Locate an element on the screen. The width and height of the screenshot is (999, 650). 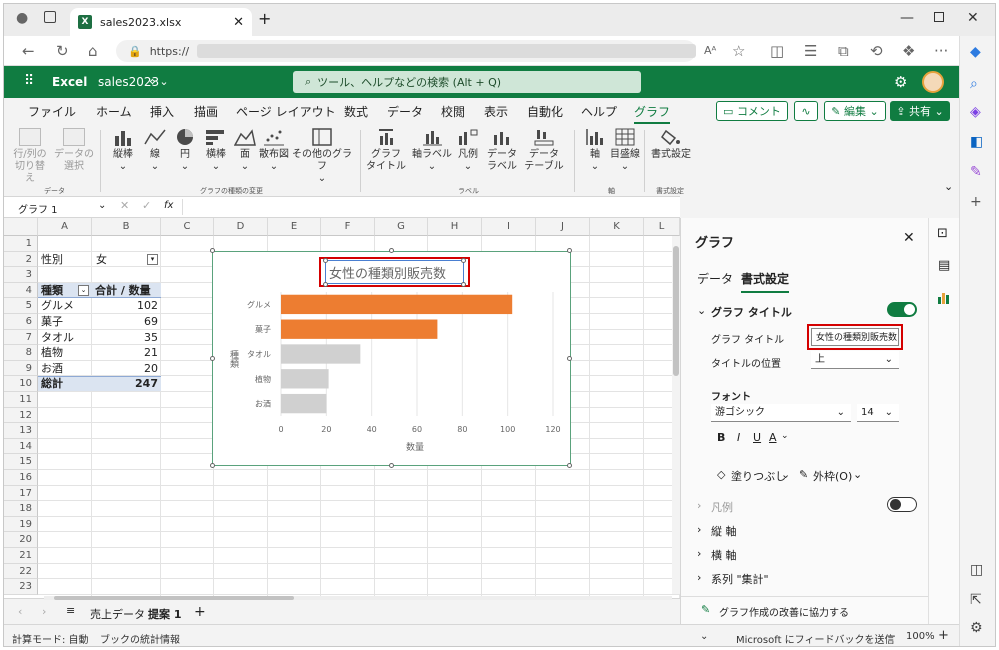
grid-vscrollbar is located at coordinates (676, 415).